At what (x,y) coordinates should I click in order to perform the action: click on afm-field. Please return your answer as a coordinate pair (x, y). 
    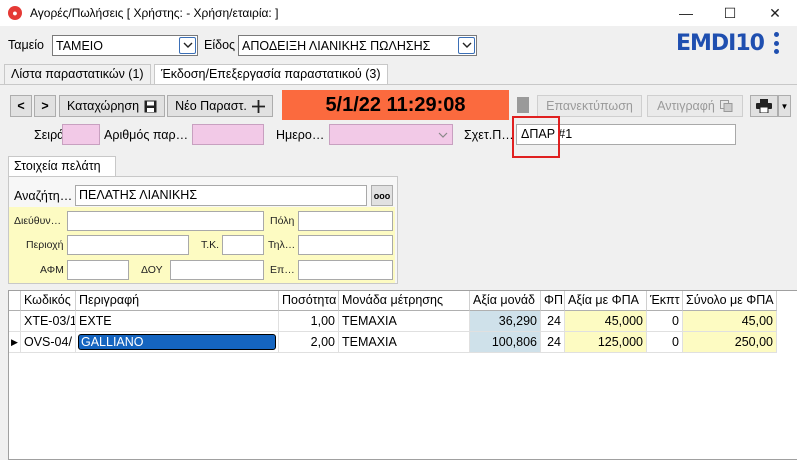
    Looking at the image, I should click on (98, 270).